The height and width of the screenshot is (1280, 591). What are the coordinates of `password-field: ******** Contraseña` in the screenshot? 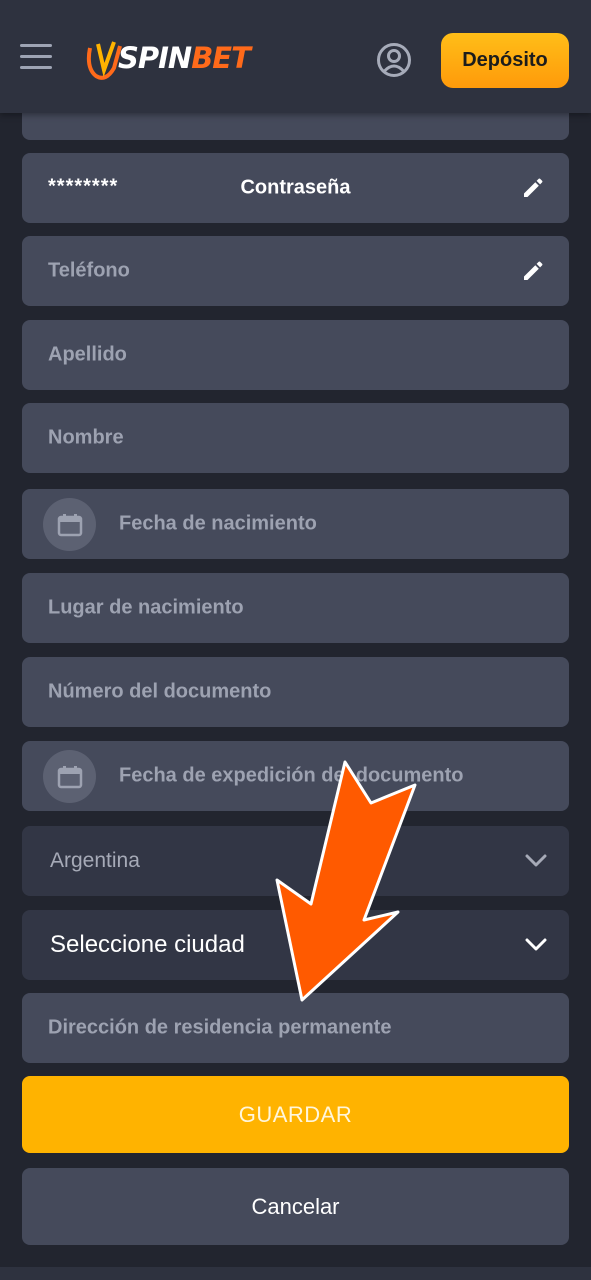 It's located at (295, 188).